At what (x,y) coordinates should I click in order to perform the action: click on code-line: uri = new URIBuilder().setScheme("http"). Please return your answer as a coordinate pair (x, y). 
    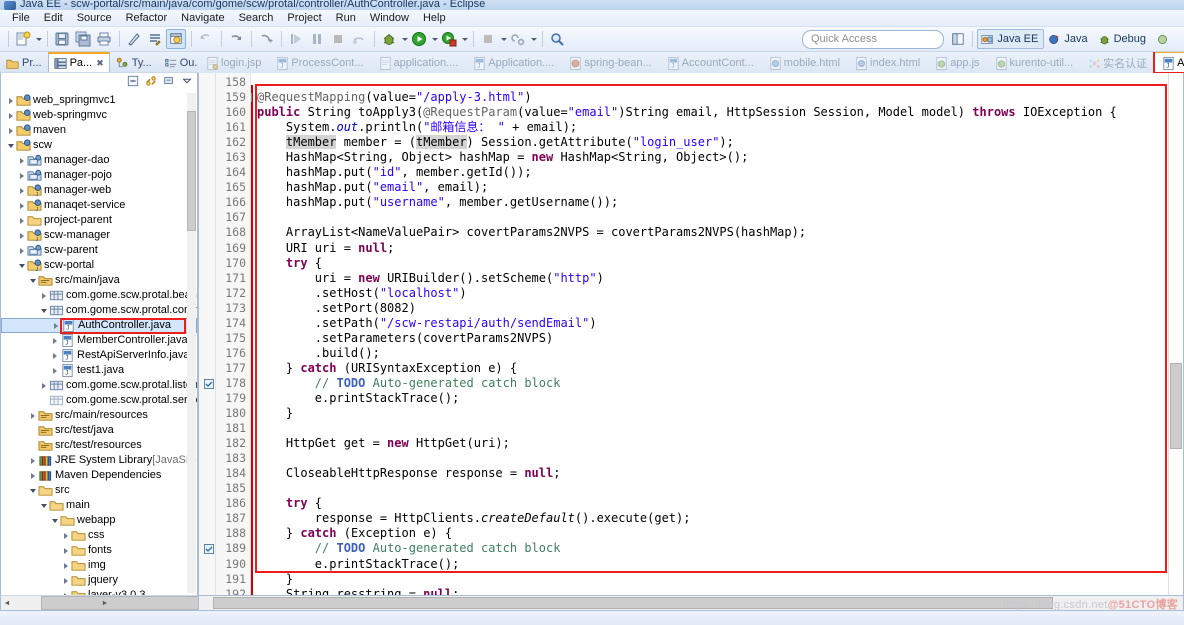
    Looking at the image, I should click on (712, 278).